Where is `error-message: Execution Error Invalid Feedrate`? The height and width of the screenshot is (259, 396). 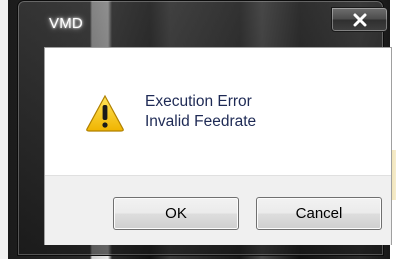 error-message: Execution Error Invalid Feedrate is located at coordinates (200, 112).